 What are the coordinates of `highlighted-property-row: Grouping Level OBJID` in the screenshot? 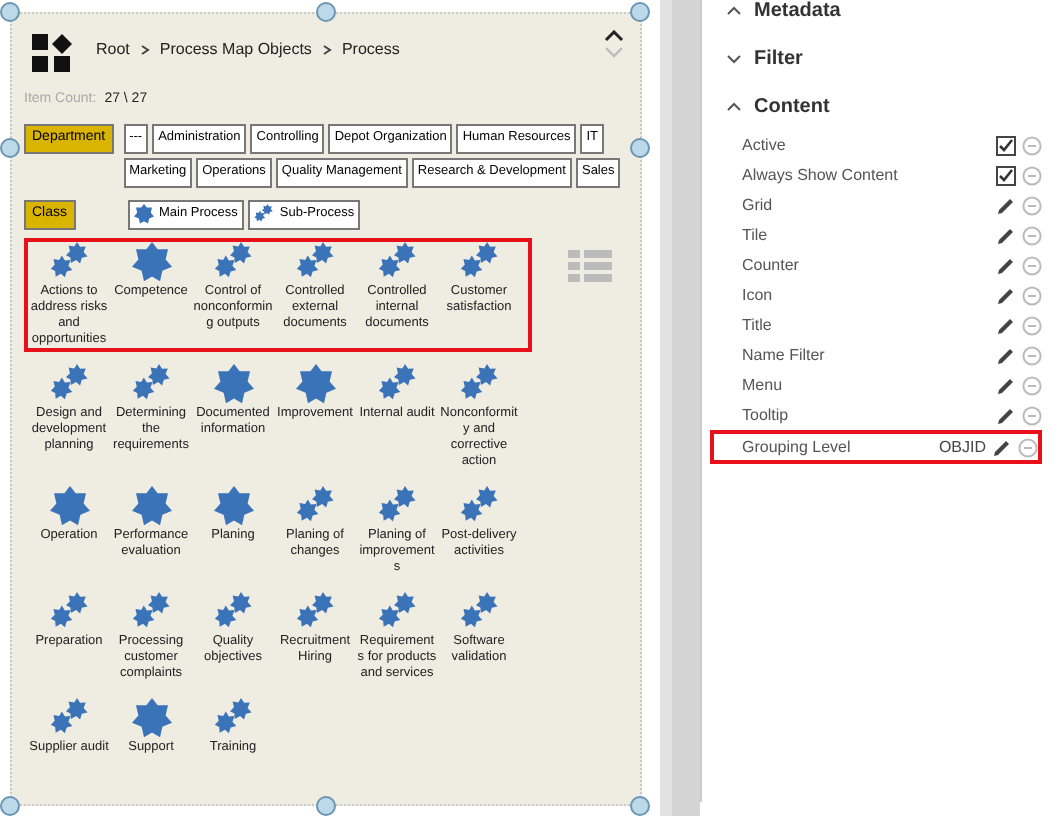 It's located at (876, 447).